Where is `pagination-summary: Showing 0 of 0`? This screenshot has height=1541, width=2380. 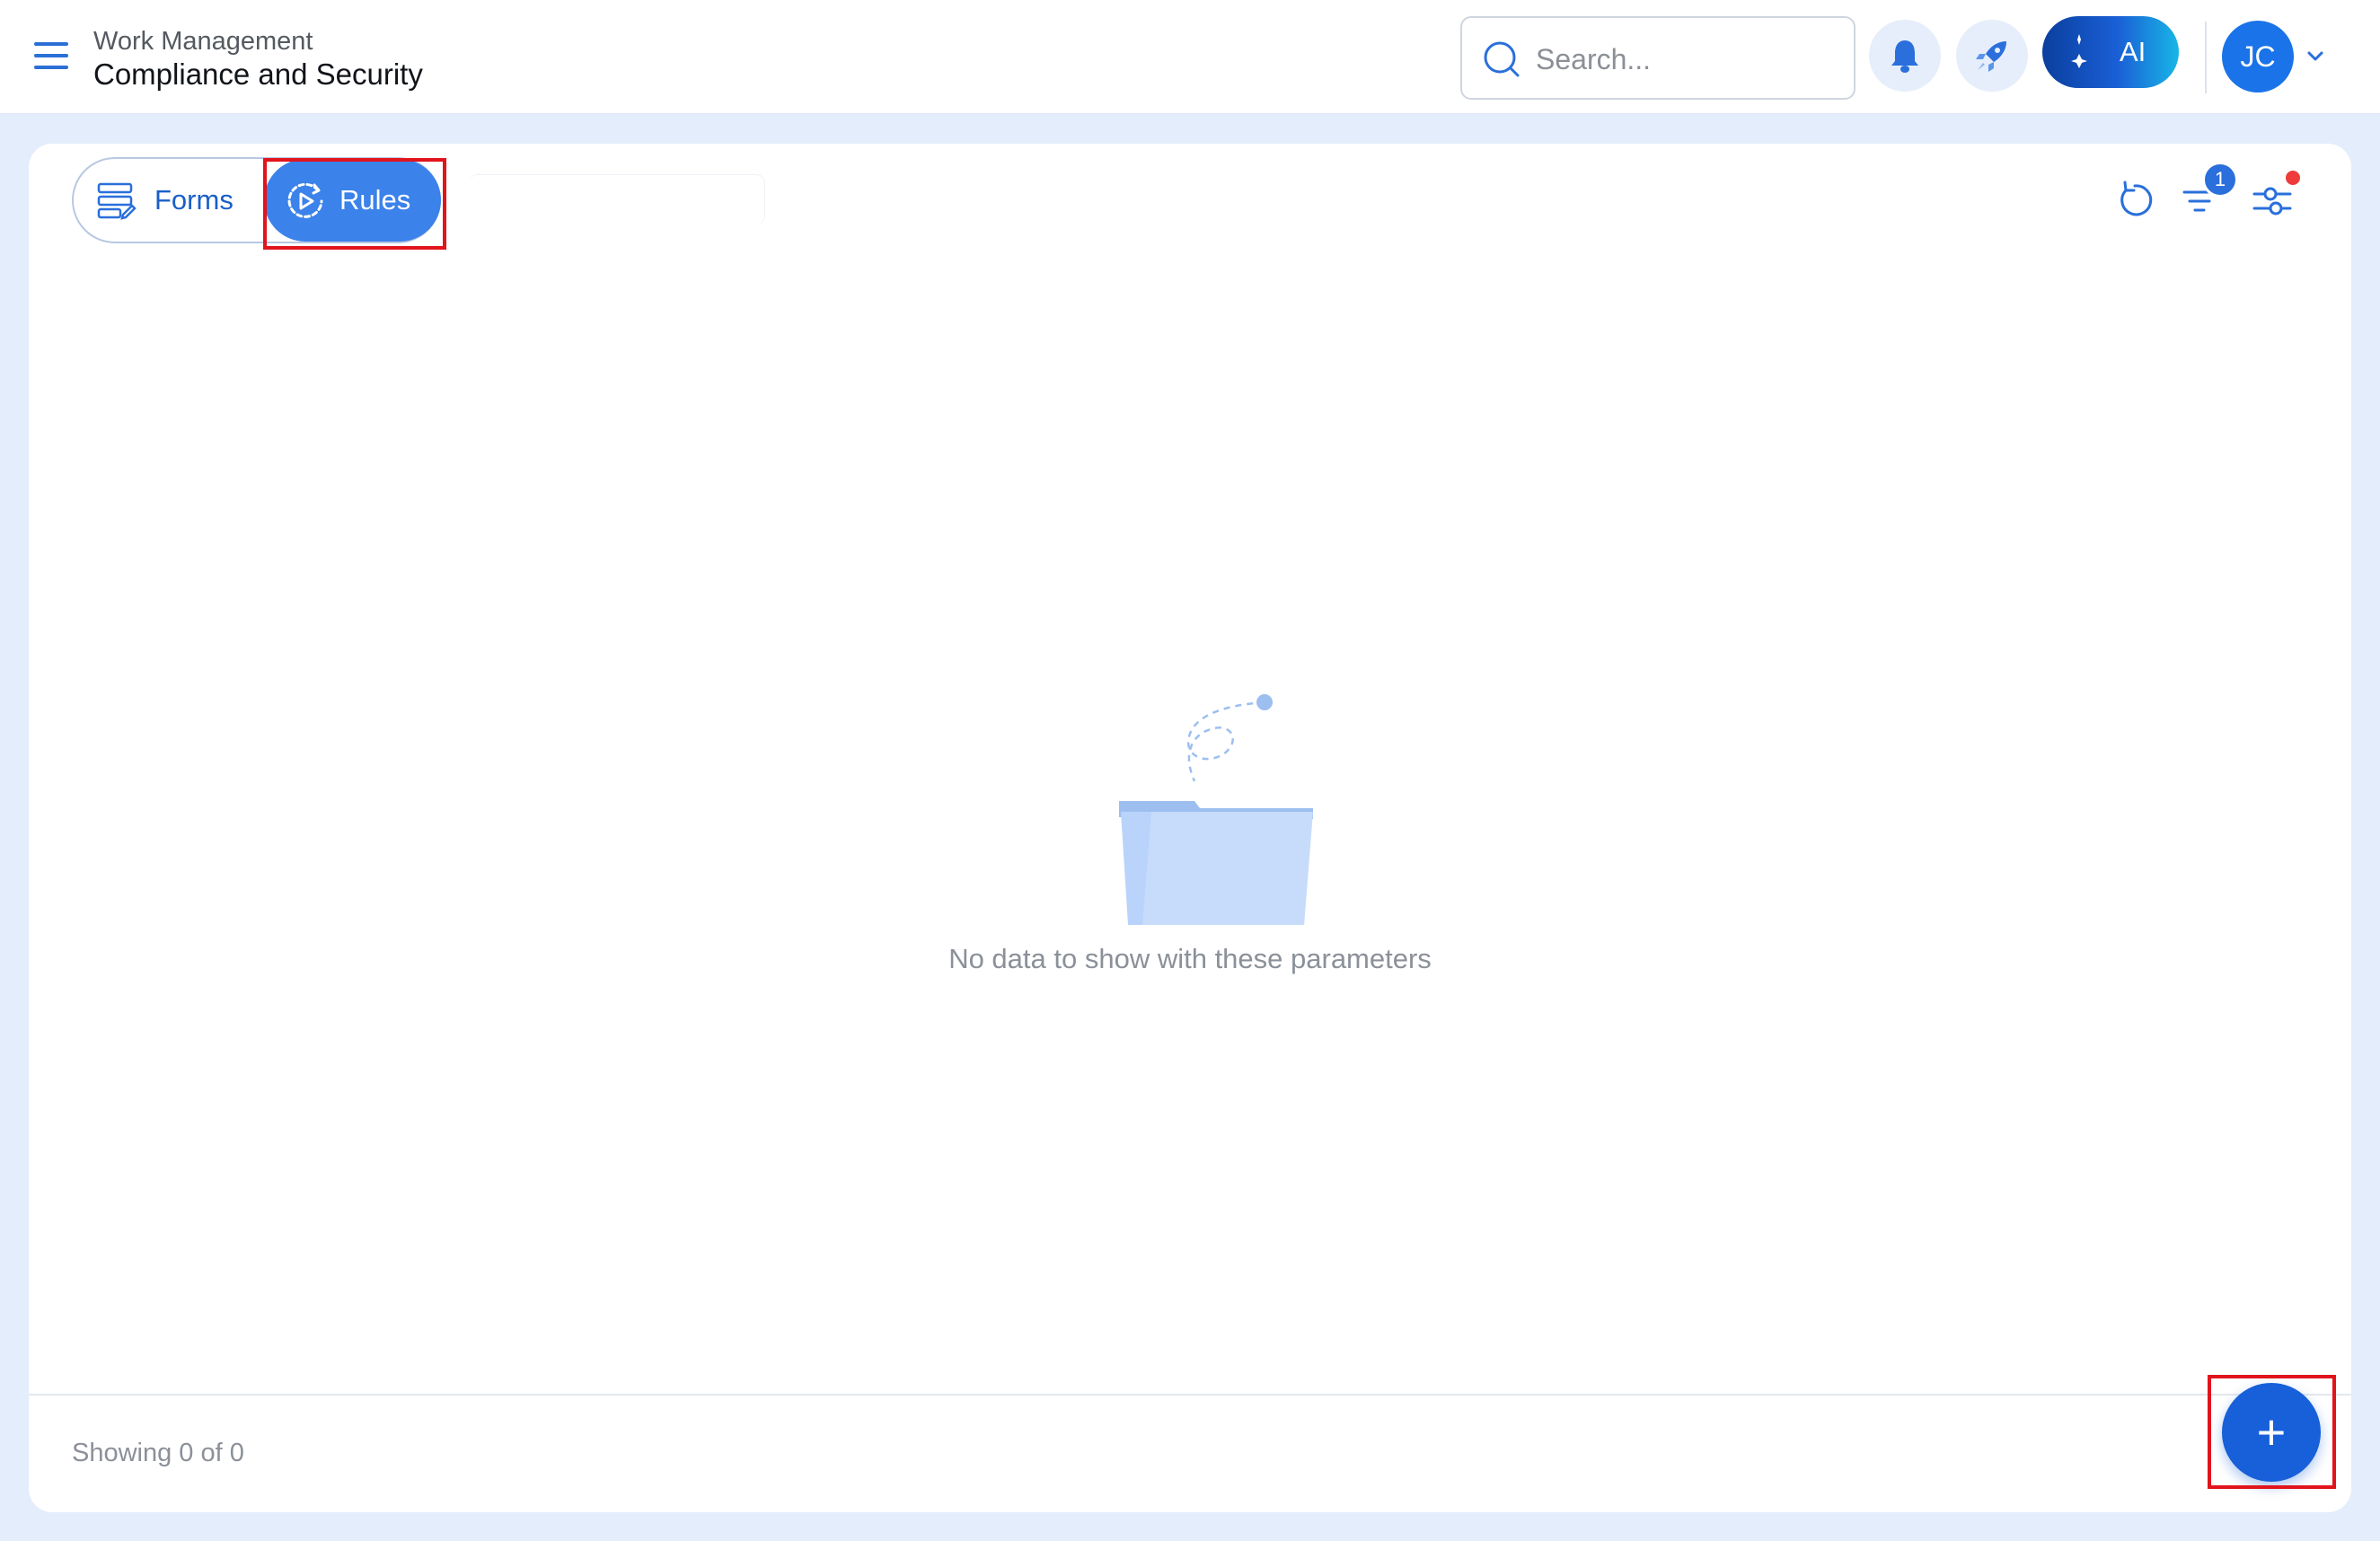 pagination-summary: Showing 0 of 0 is located at coordinates (158, 1453).